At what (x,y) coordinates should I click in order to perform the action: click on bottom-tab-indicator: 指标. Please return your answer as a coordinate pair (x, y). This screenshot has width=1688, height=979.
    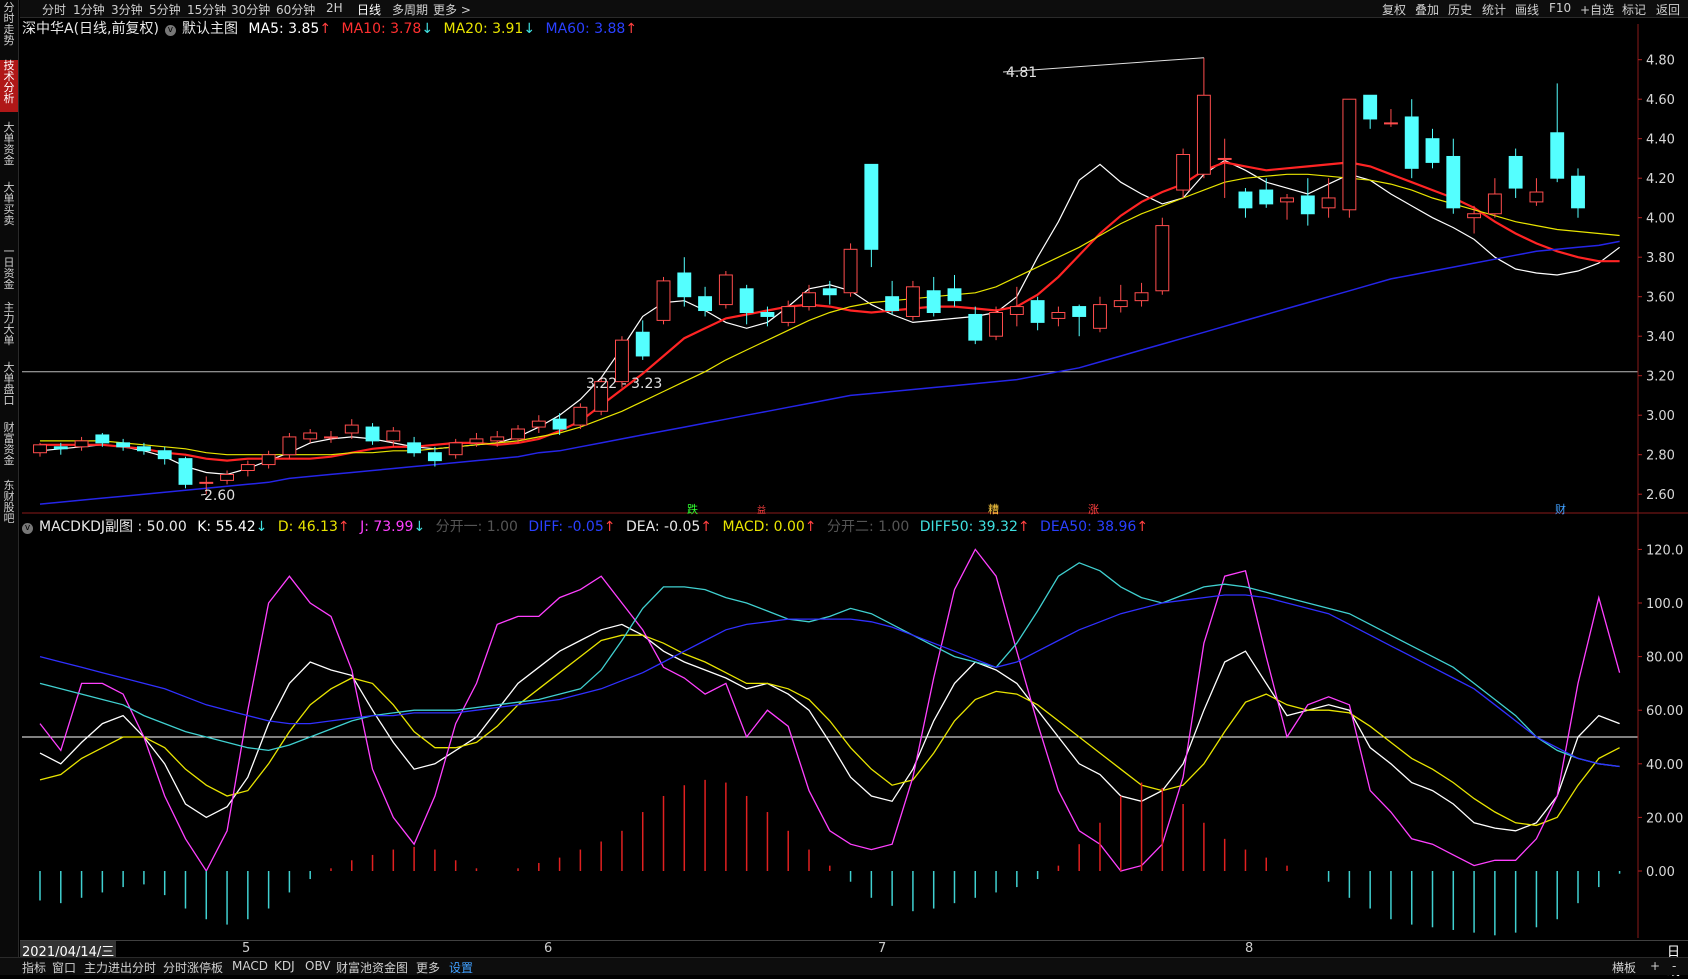
    Looking at the image, I should click on (34, 967).